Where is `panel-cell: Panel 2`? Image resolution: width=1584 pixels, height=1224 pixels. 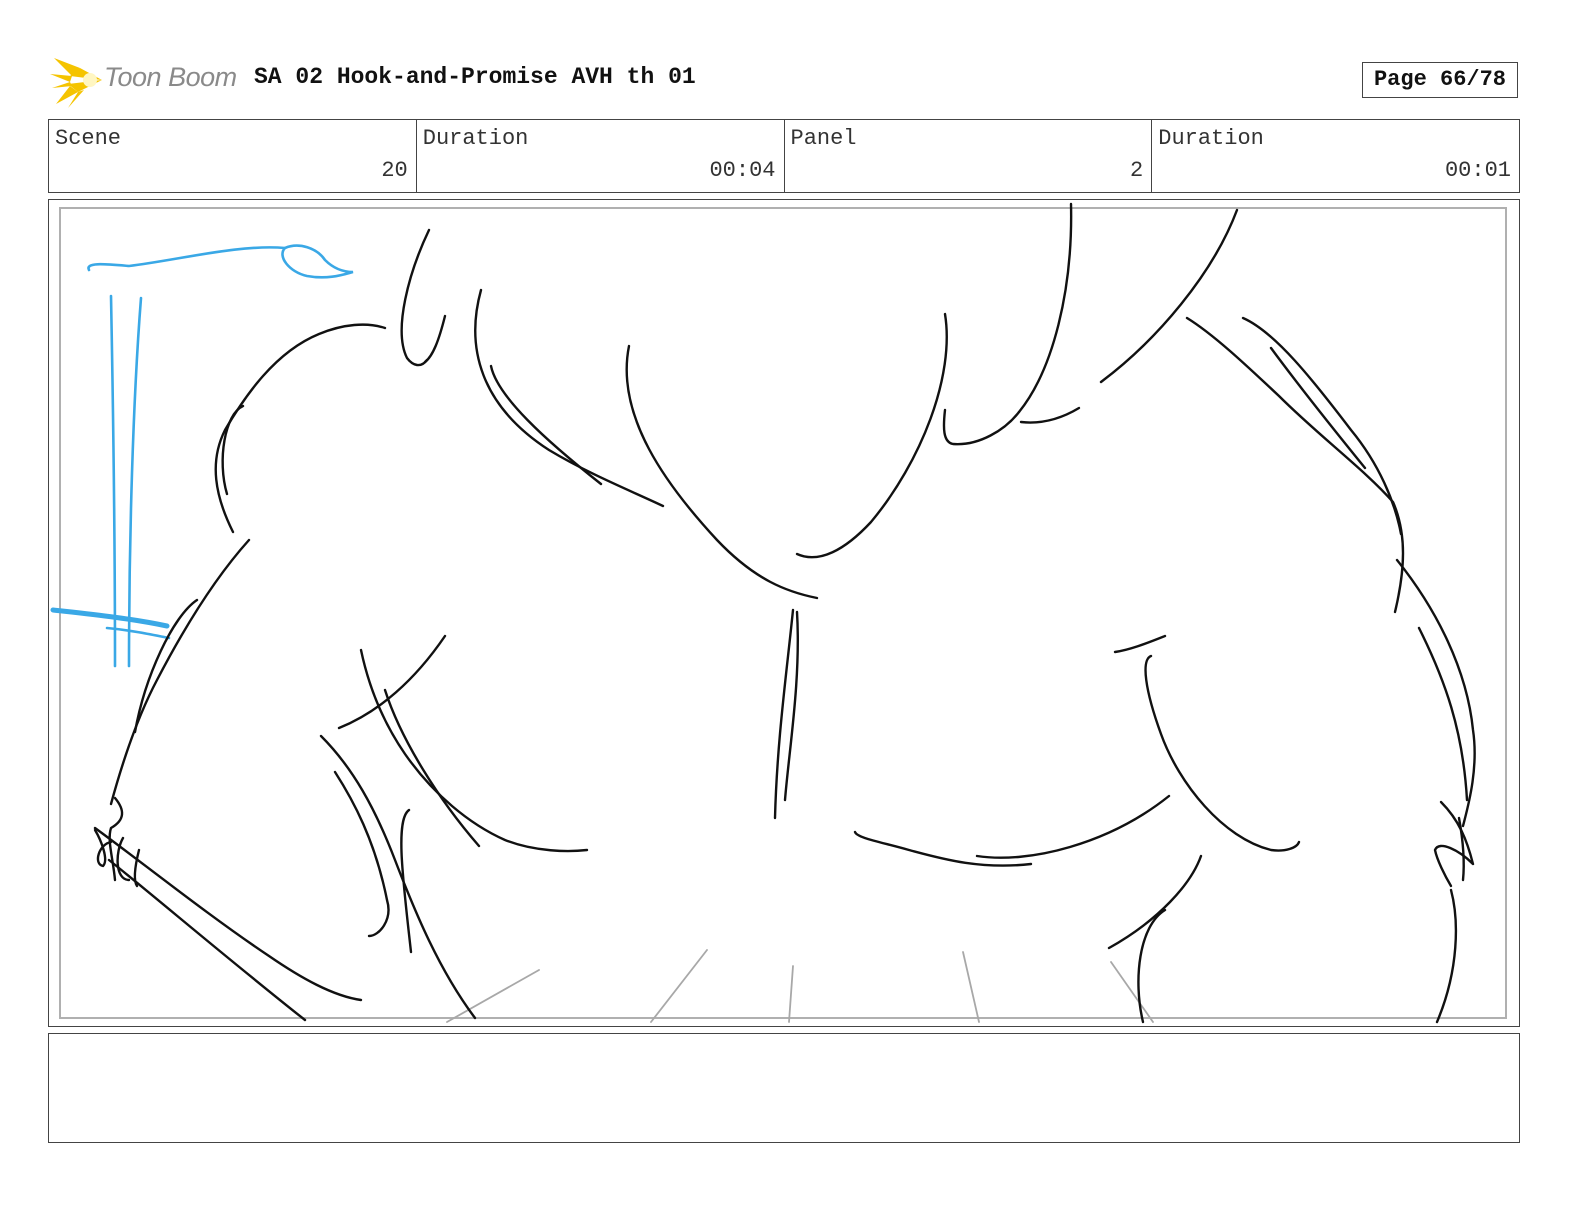
panel-cell: Panel 2 is located at coordinates (969, 156).